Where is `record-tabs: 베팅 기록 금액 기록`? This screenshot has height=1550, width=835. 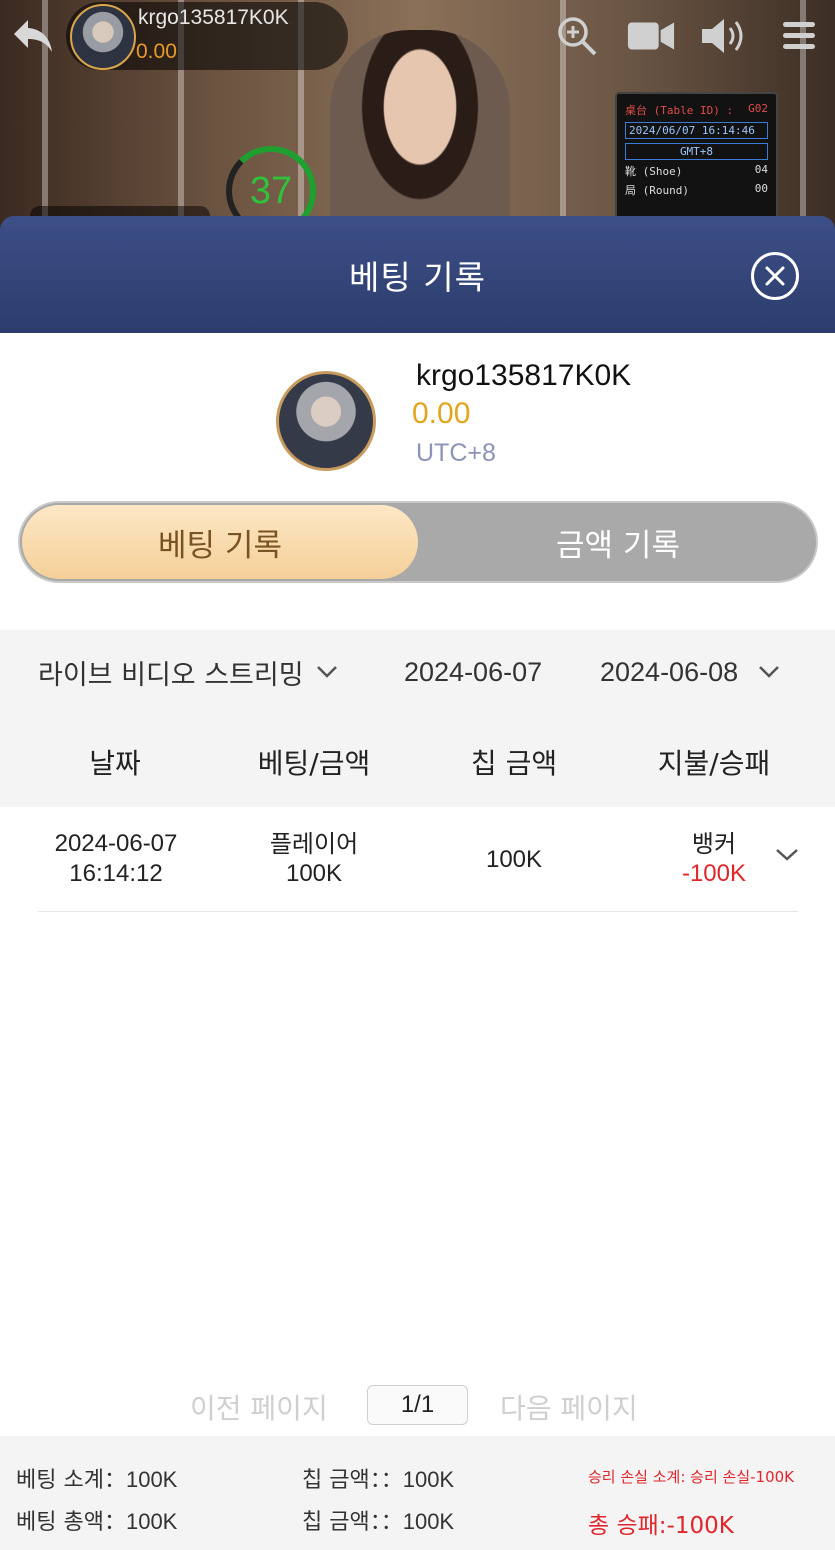
record-tabs: 베팅 기록 금액 기록 is located at coordinates (418, 542).